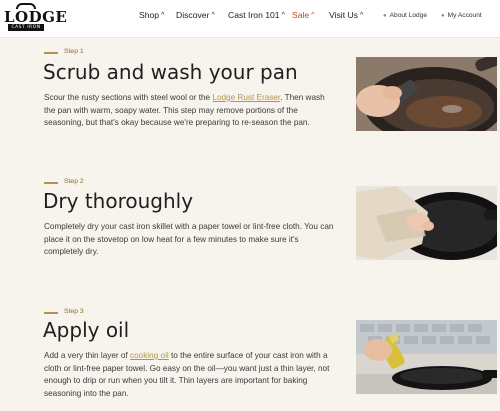  I want to click on step-label: Step 2, so click(74, 181).